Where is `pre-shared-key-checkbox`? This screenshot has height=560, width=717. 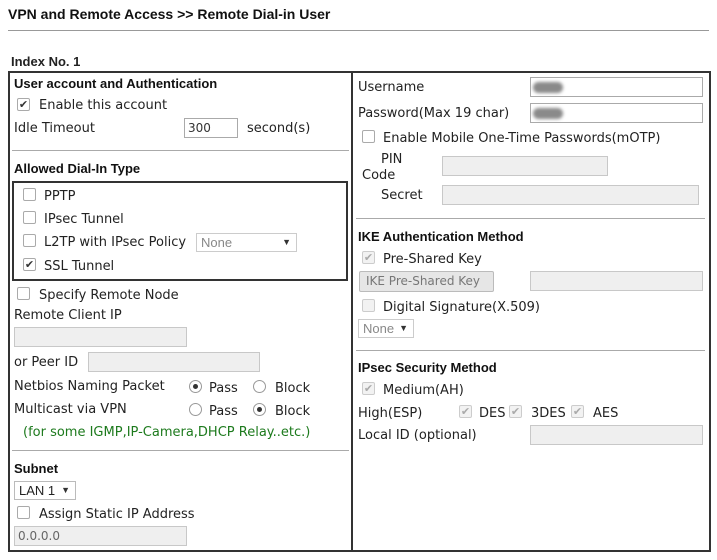 pre-shared-key-checkbox is located at coordinates (368, 257).